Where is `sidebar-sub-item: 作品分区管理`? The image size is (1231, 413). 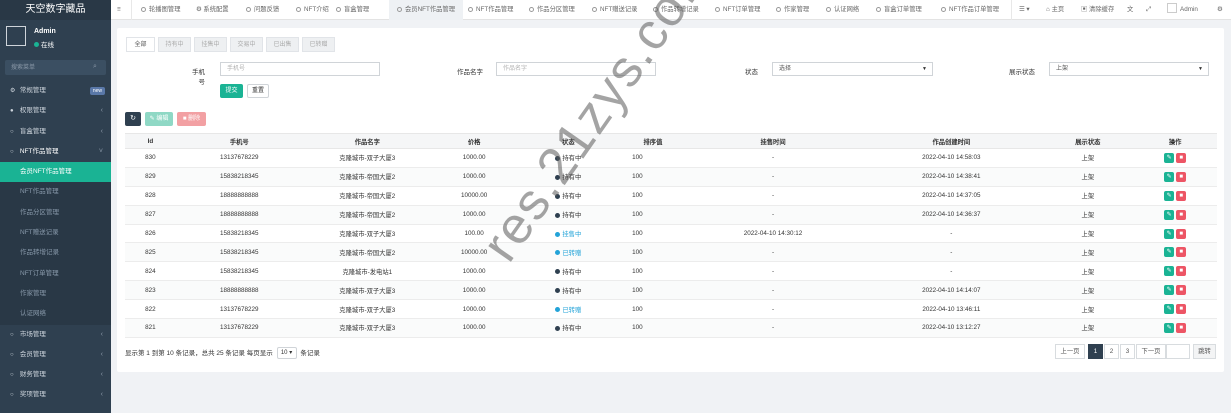 sidebar-sub-item: 作品分区管理 is located at coordinates (55, 213).